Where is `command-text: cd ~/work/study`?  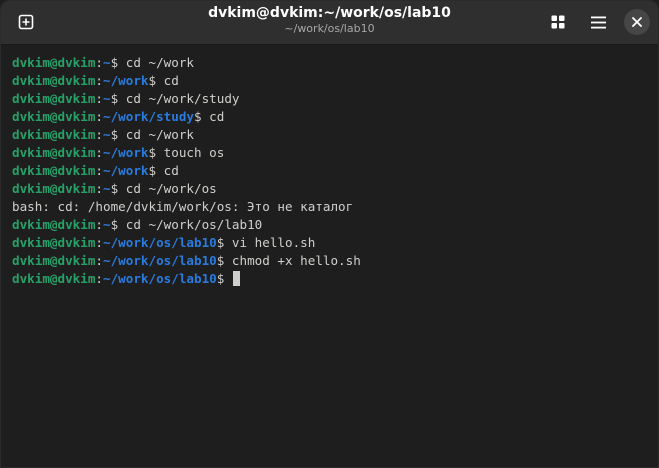 command-text: cd ~/work/study is located at coordinates (179, 98).